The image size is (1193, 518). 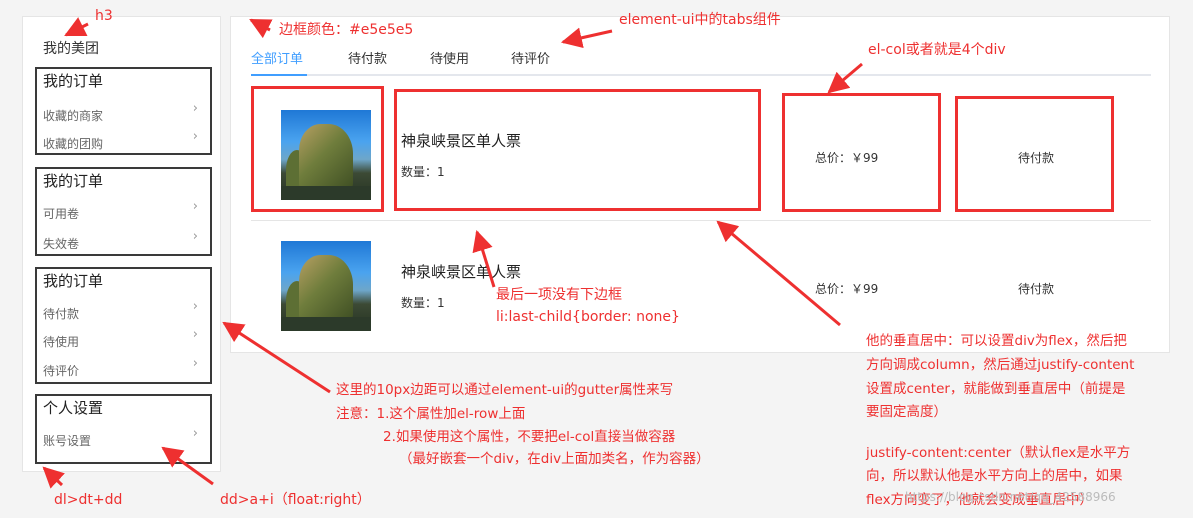 I want to click on annotation-gutter-line3: 2.如果使用这个属性，不要把el-col直接当做容器, so click(x=529, y=437).